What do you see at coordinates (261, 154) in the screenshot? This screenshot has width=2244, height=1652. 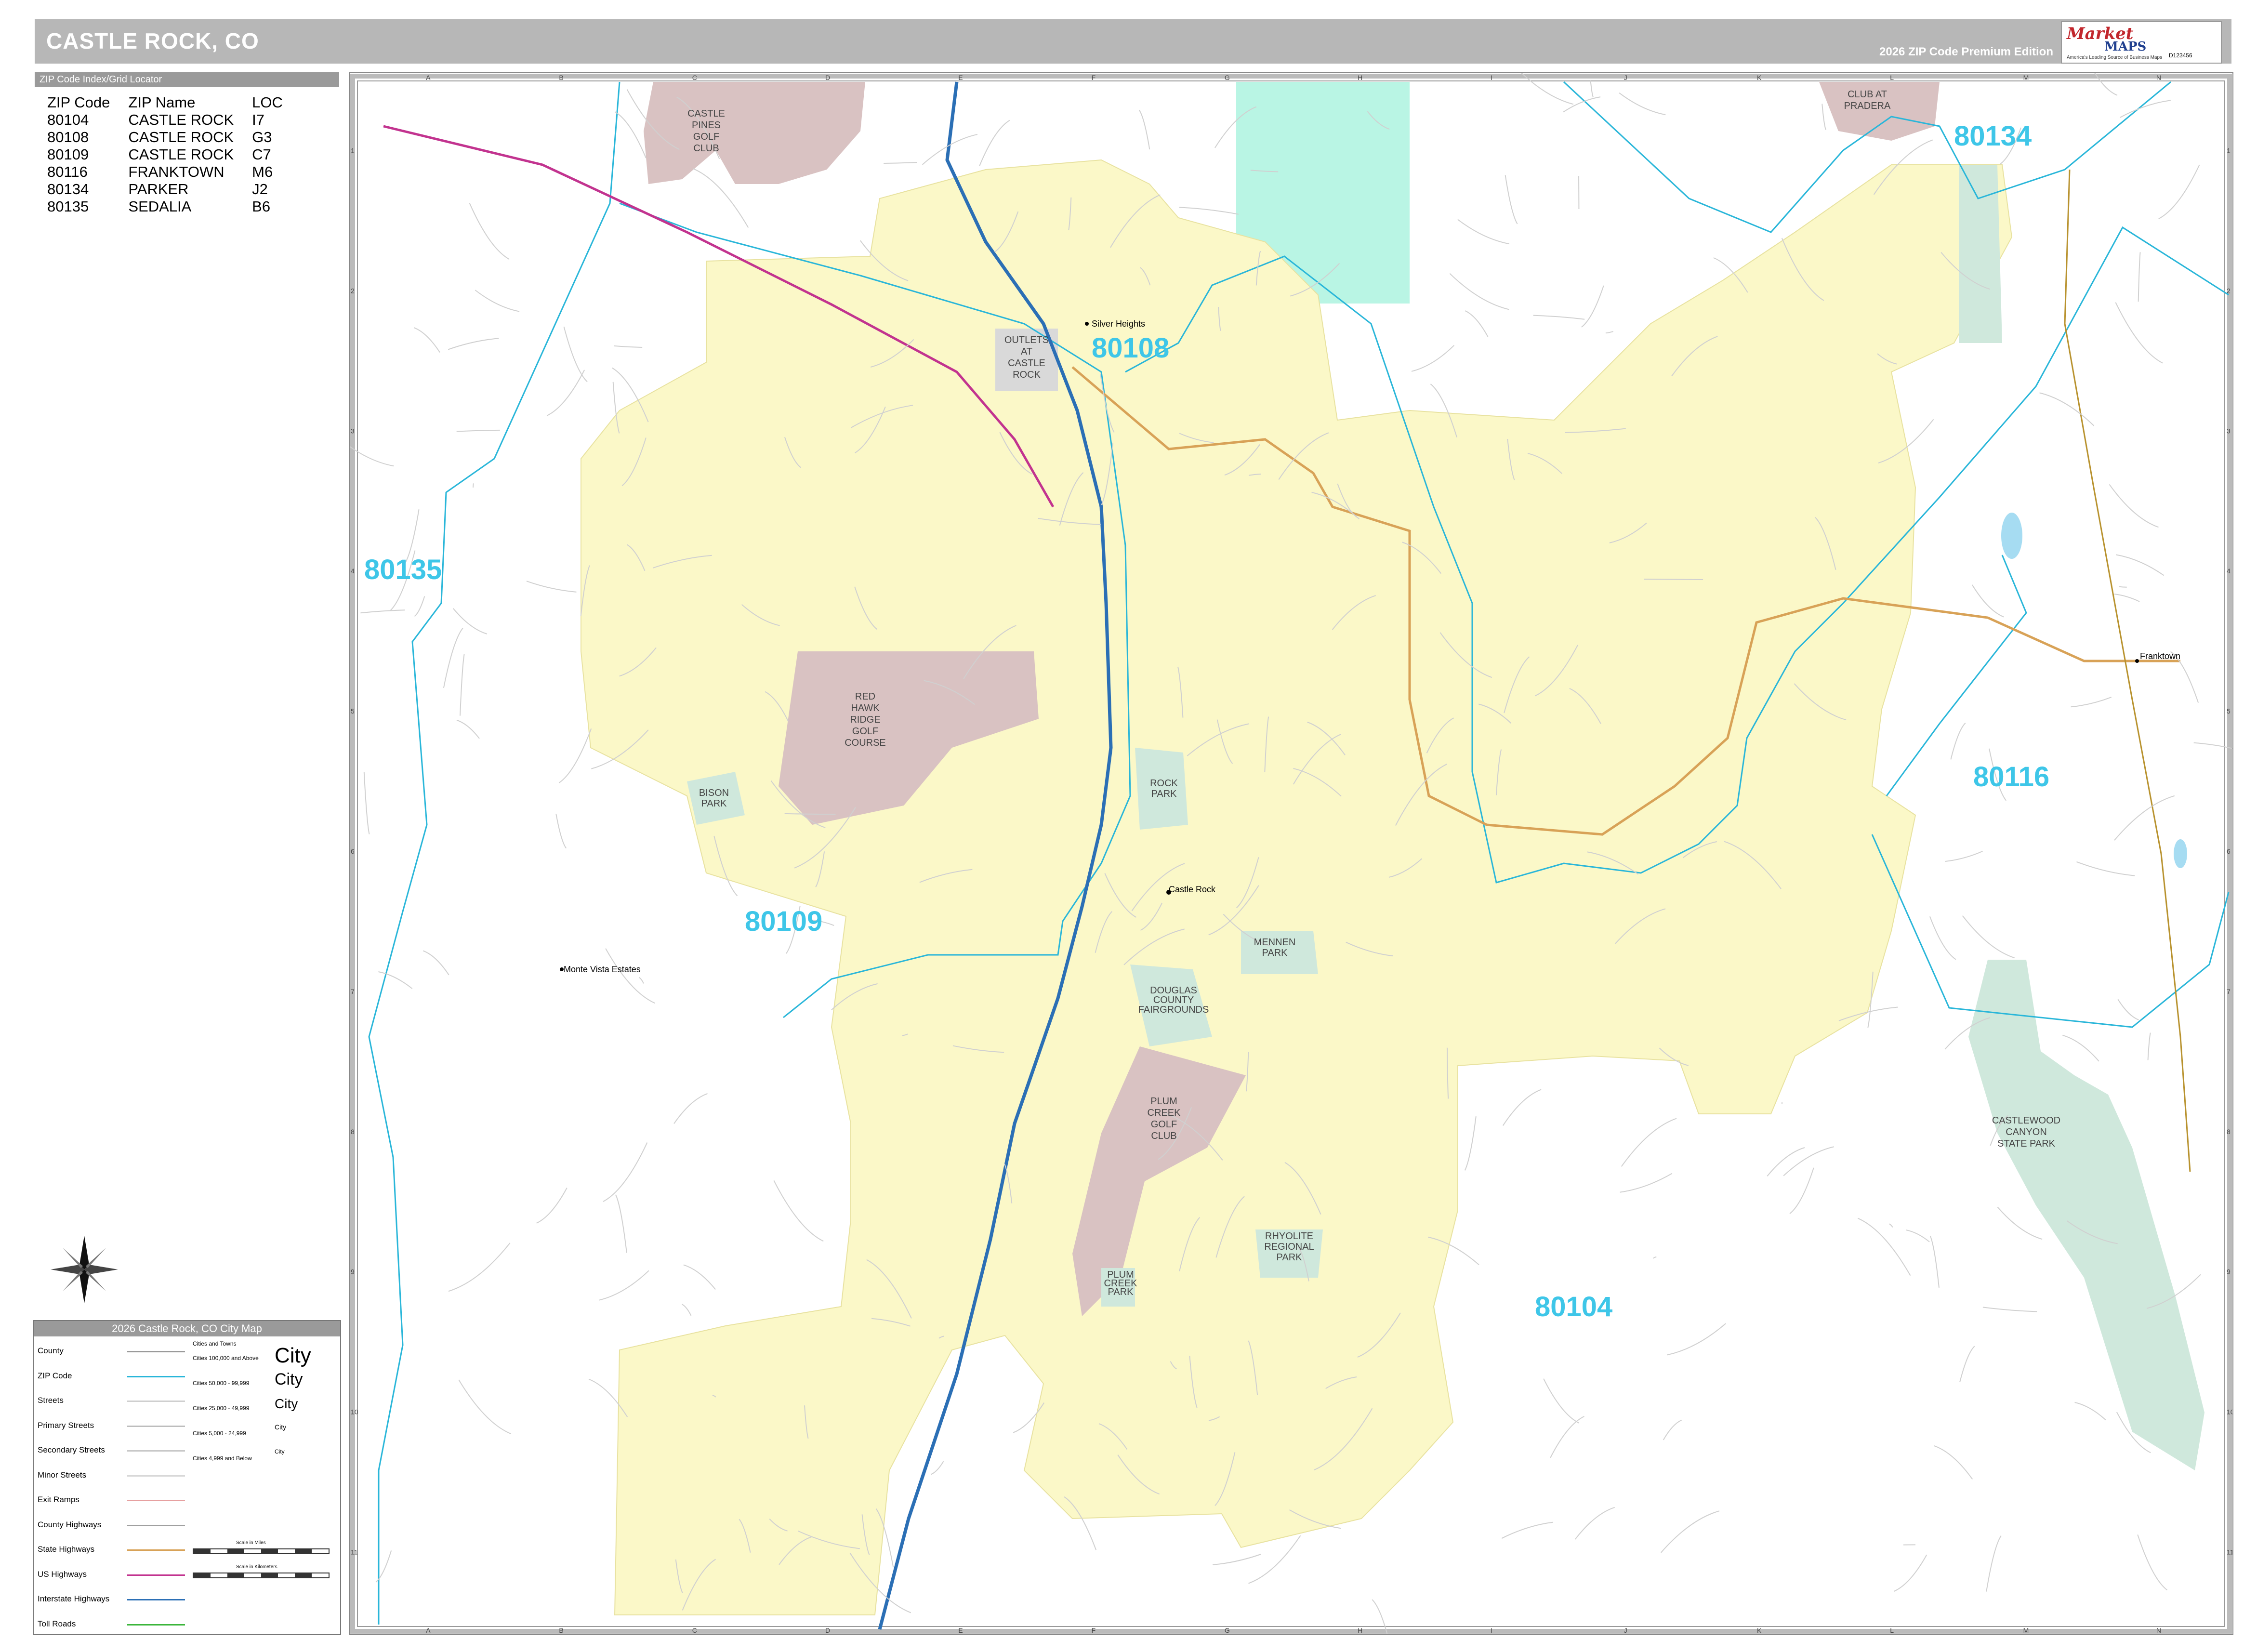 I see `zip-loc-cell: C7` at bounding box center [261, 154].